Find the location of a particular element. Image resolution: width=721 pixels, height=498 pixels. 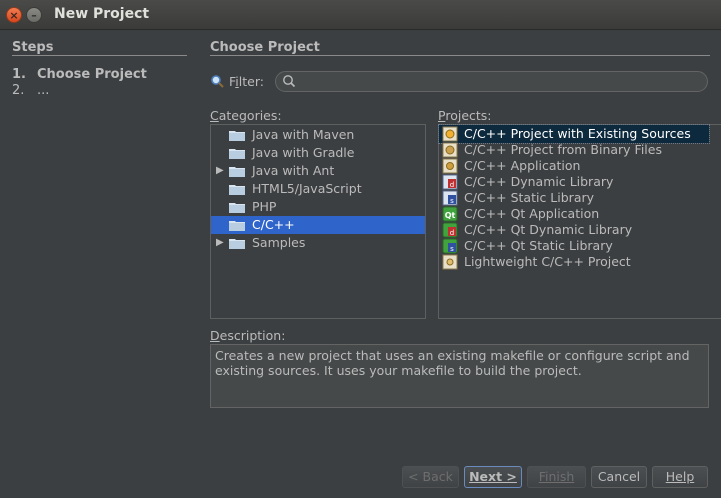

category-java-maven: Java with Maven is located at coordinates (318, 135).